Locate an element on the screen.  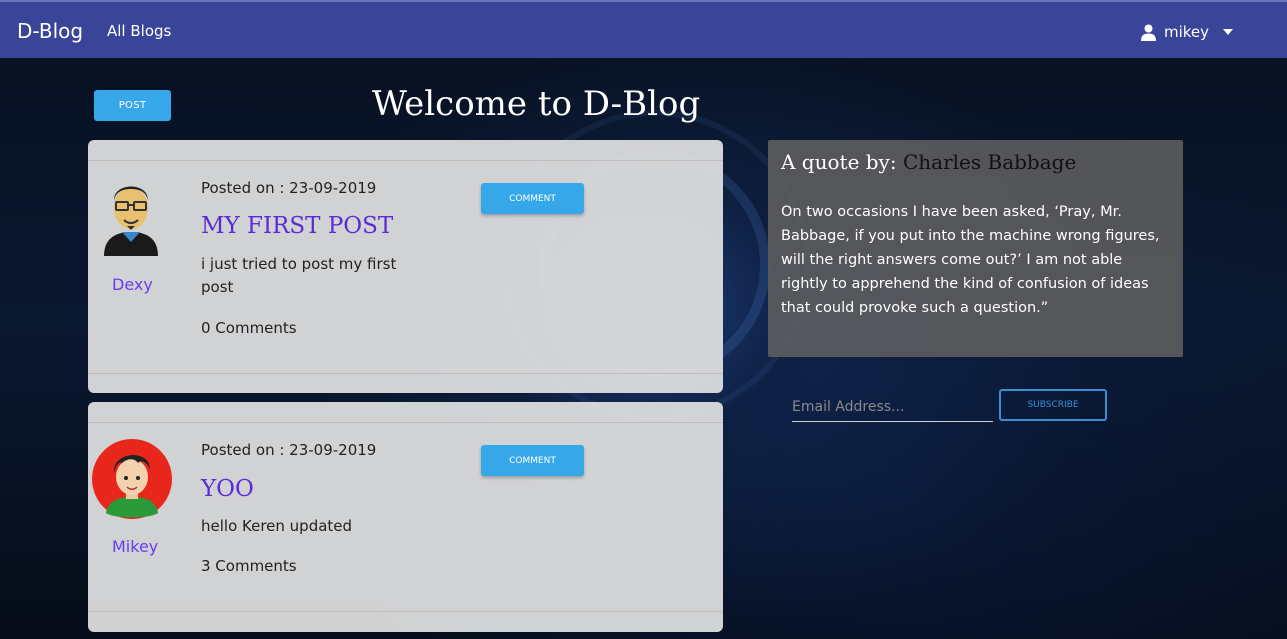
post-title: YOO is located at coordinates (227, 489).